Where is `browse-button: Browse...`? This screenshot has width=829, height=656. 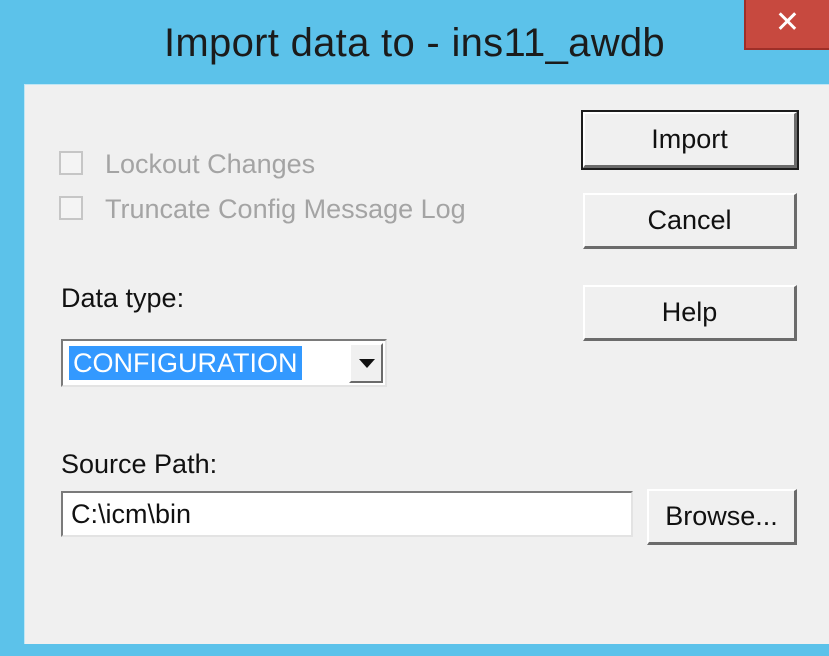 browse-button: Browse... is located at coordinates (722, 517).